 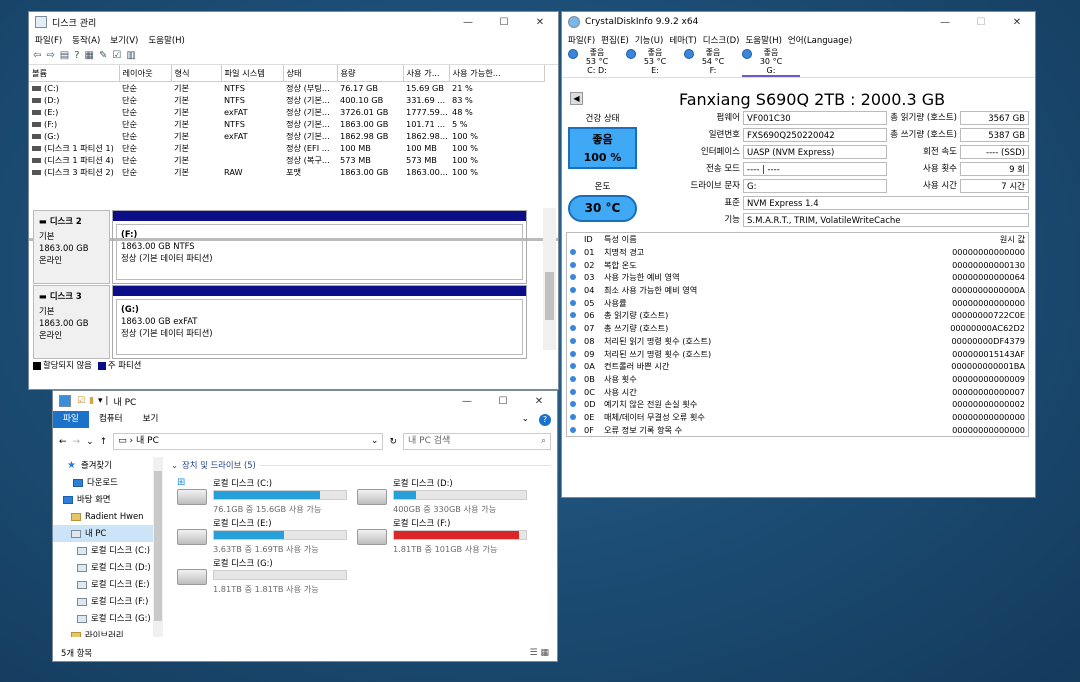 I want to click on forward-arrow-icon: →, so click(x=77, y=442).